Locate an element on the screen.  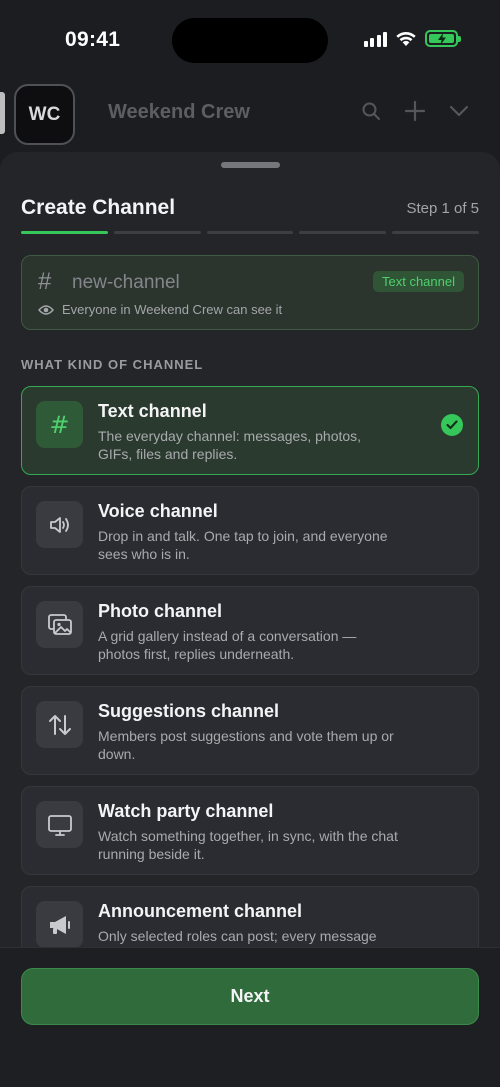
eye-icon is located at coordinates (46, 309).